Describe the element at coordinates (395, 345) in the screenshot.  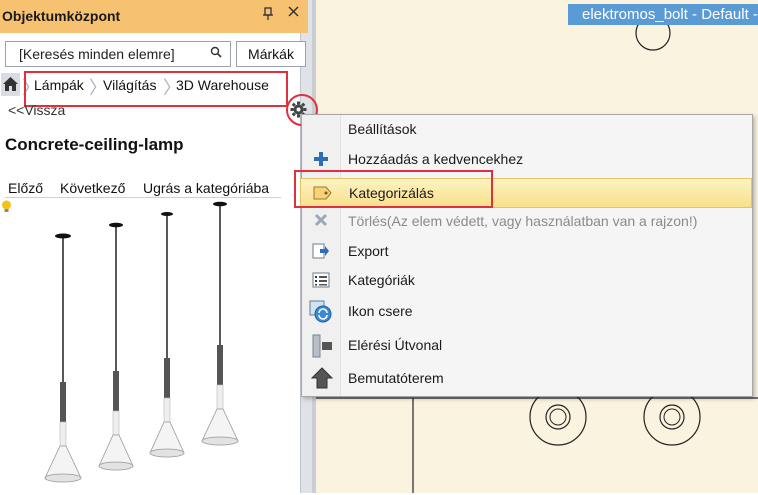
I see `menu-item-label: Elérési Útvonal` at that location.